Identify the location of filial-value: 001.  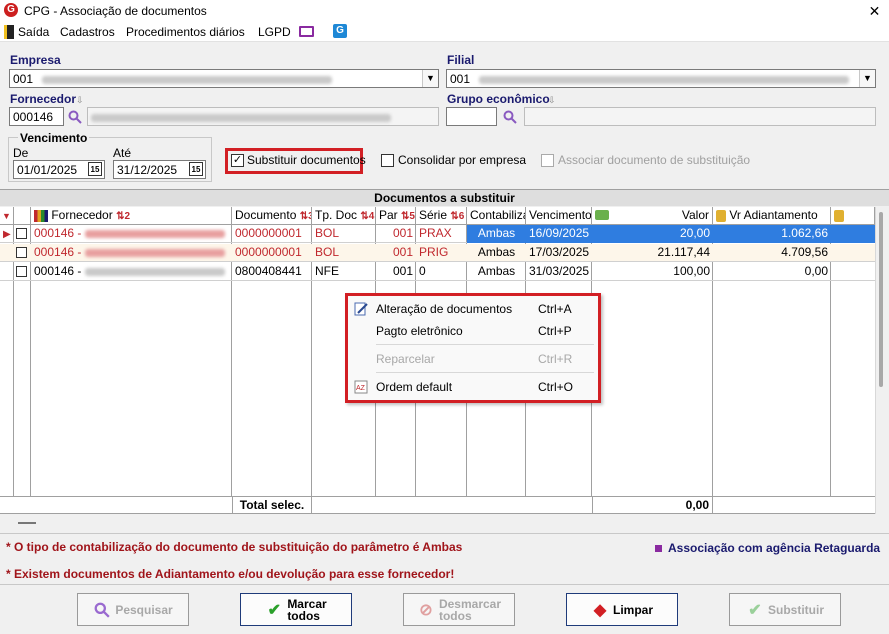
(460, 79).